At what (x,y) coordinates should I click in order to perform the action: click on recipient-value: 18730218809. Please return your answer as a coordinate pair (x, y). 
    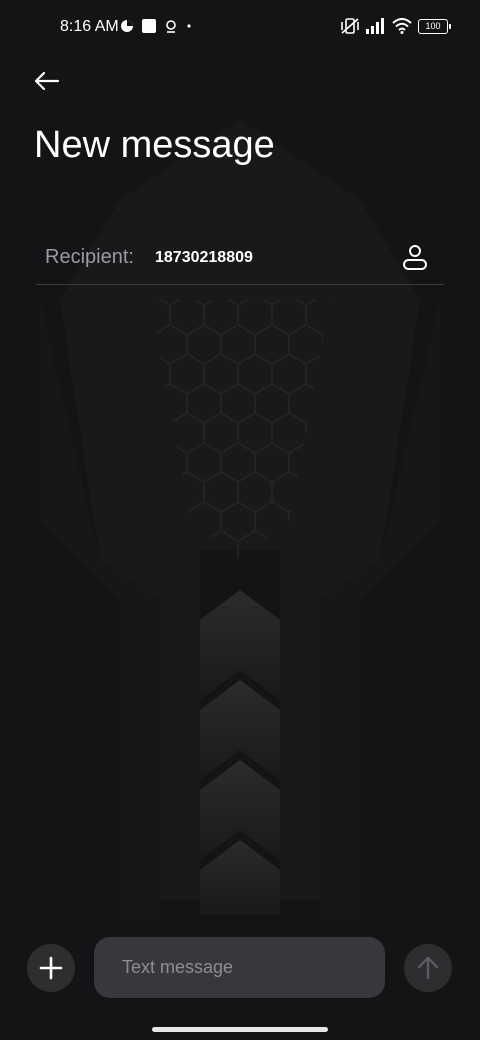
    Looking at the image, I should click on (204, 258).